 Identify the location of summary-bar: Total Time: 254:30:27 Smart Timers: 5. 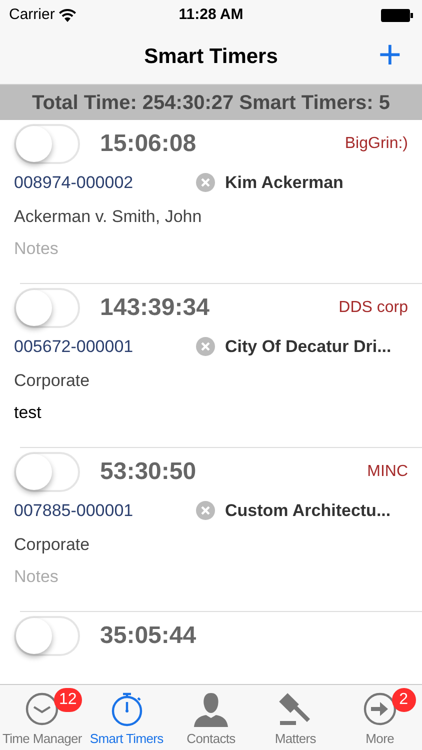
(211, 102).